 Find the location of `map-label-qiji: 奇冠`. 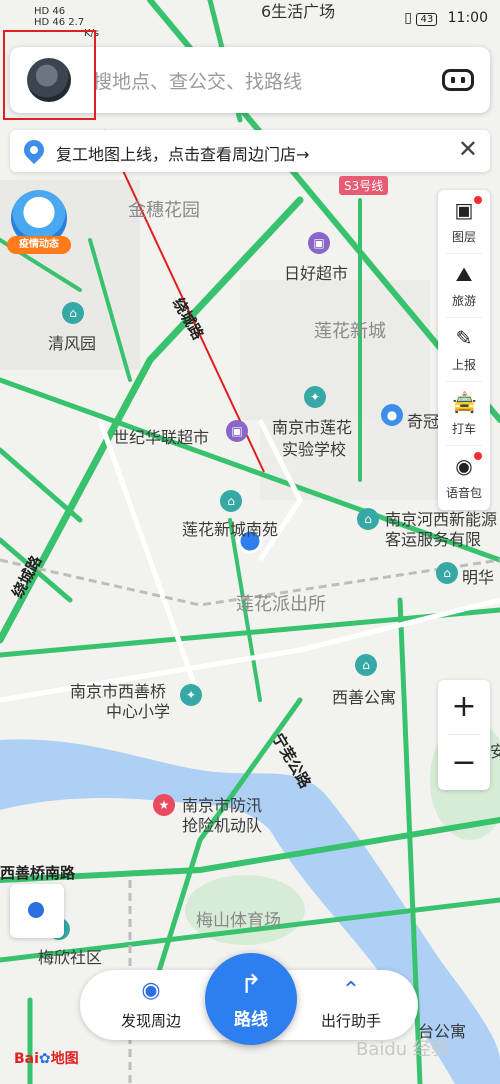

map-label-qiji: 奇冠 is located at coordinates (423, 420).